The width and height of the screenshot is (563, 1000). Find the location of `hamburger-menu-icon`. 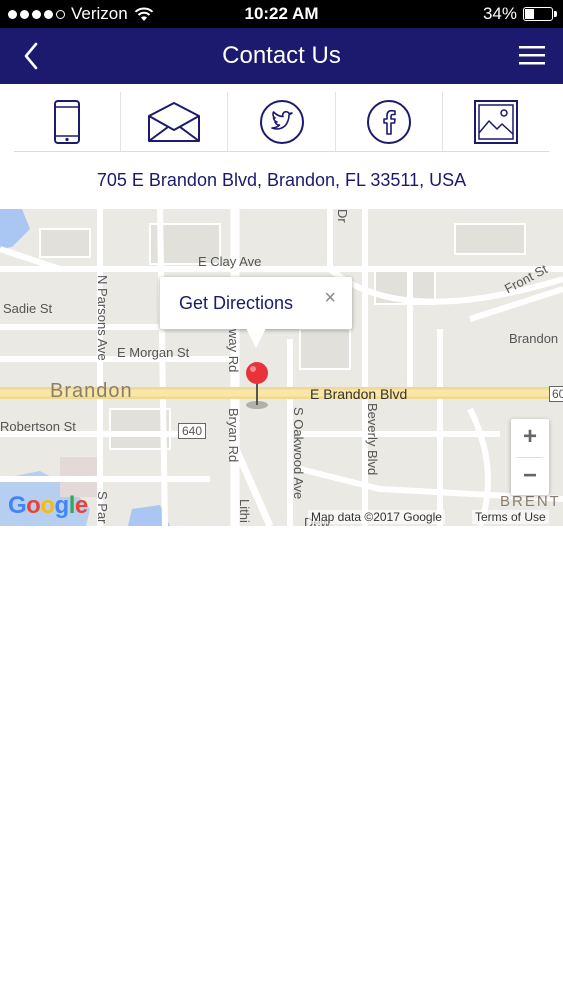

hamburger-menu-icon is located at coordinates (532, 55).